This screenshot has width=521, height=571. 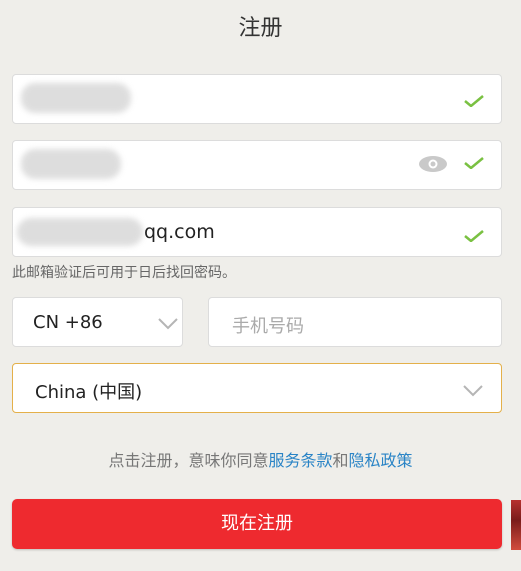 What do you see at coordinates (257, 99) in the screenshot?
I see `username-field` at bounding box center [257, 99].